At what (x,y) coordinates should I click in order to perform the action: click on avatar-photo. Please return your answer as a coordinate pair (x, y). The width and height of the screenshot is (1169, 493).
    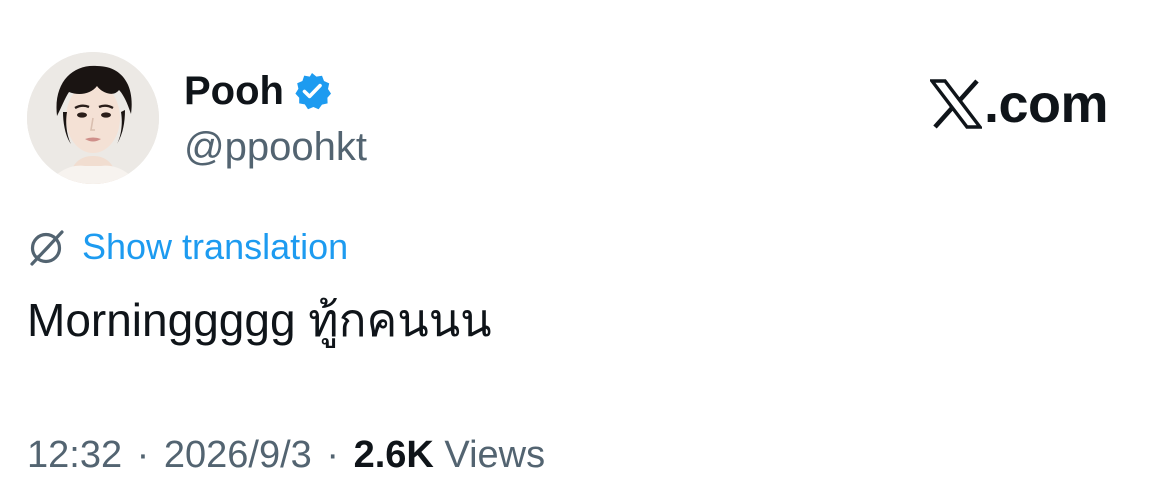
    Looking at the image, I should click on (93, 118).